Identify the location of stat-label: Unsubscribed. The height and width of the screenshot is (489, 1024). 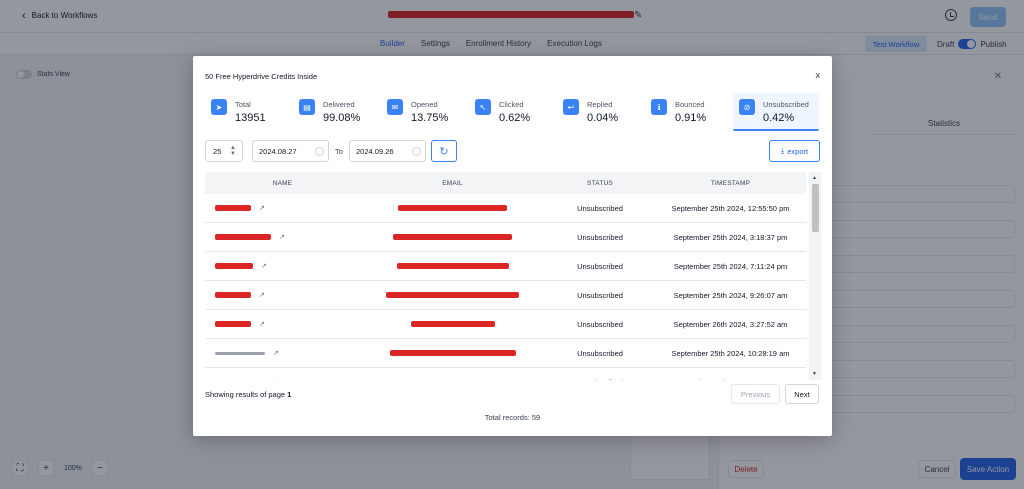
(786, 104).